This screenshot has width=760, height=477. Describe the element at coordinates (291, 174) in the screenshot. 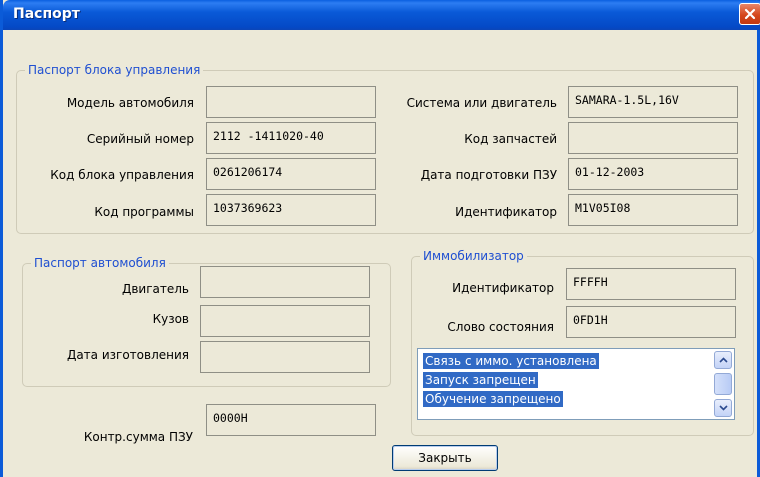

I see `ecu-code-field: 0261206174` at that location.